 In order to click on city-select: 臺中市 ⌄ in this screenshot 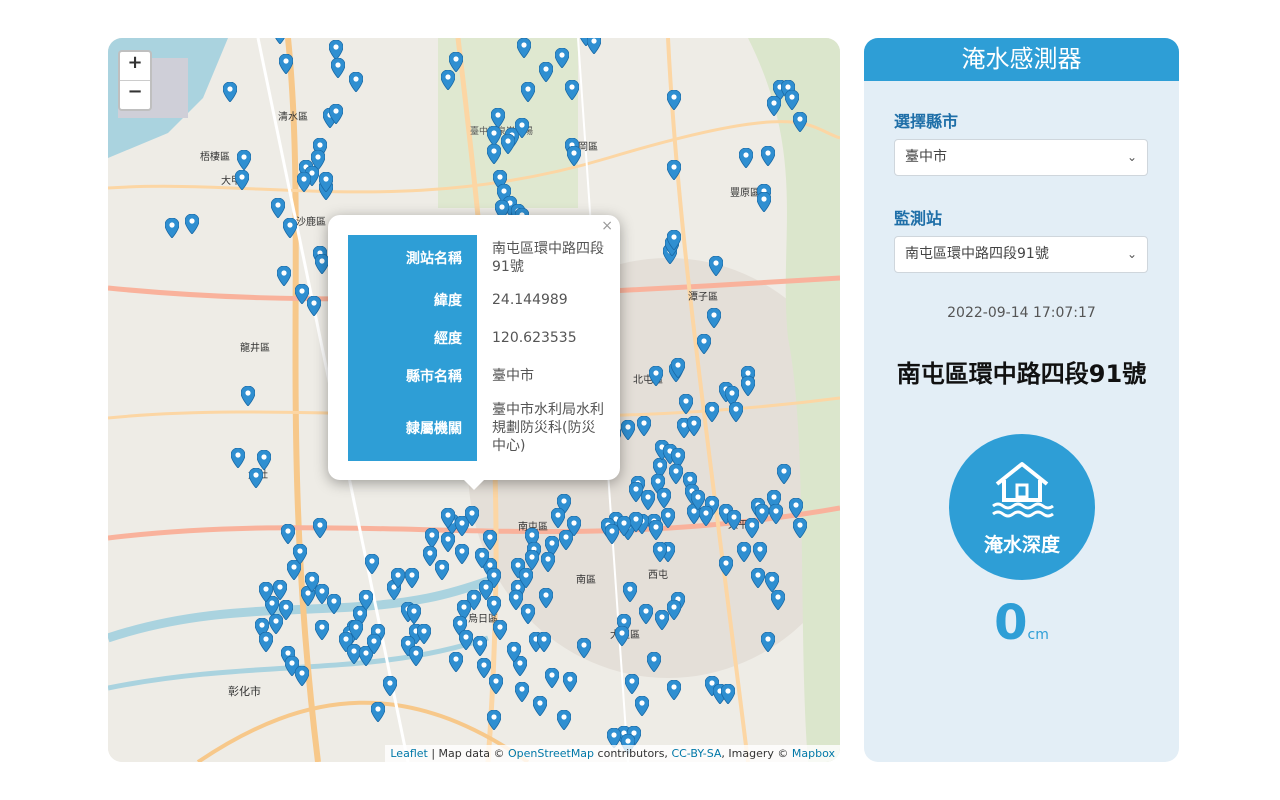, I will do `click(1021, 157)`.